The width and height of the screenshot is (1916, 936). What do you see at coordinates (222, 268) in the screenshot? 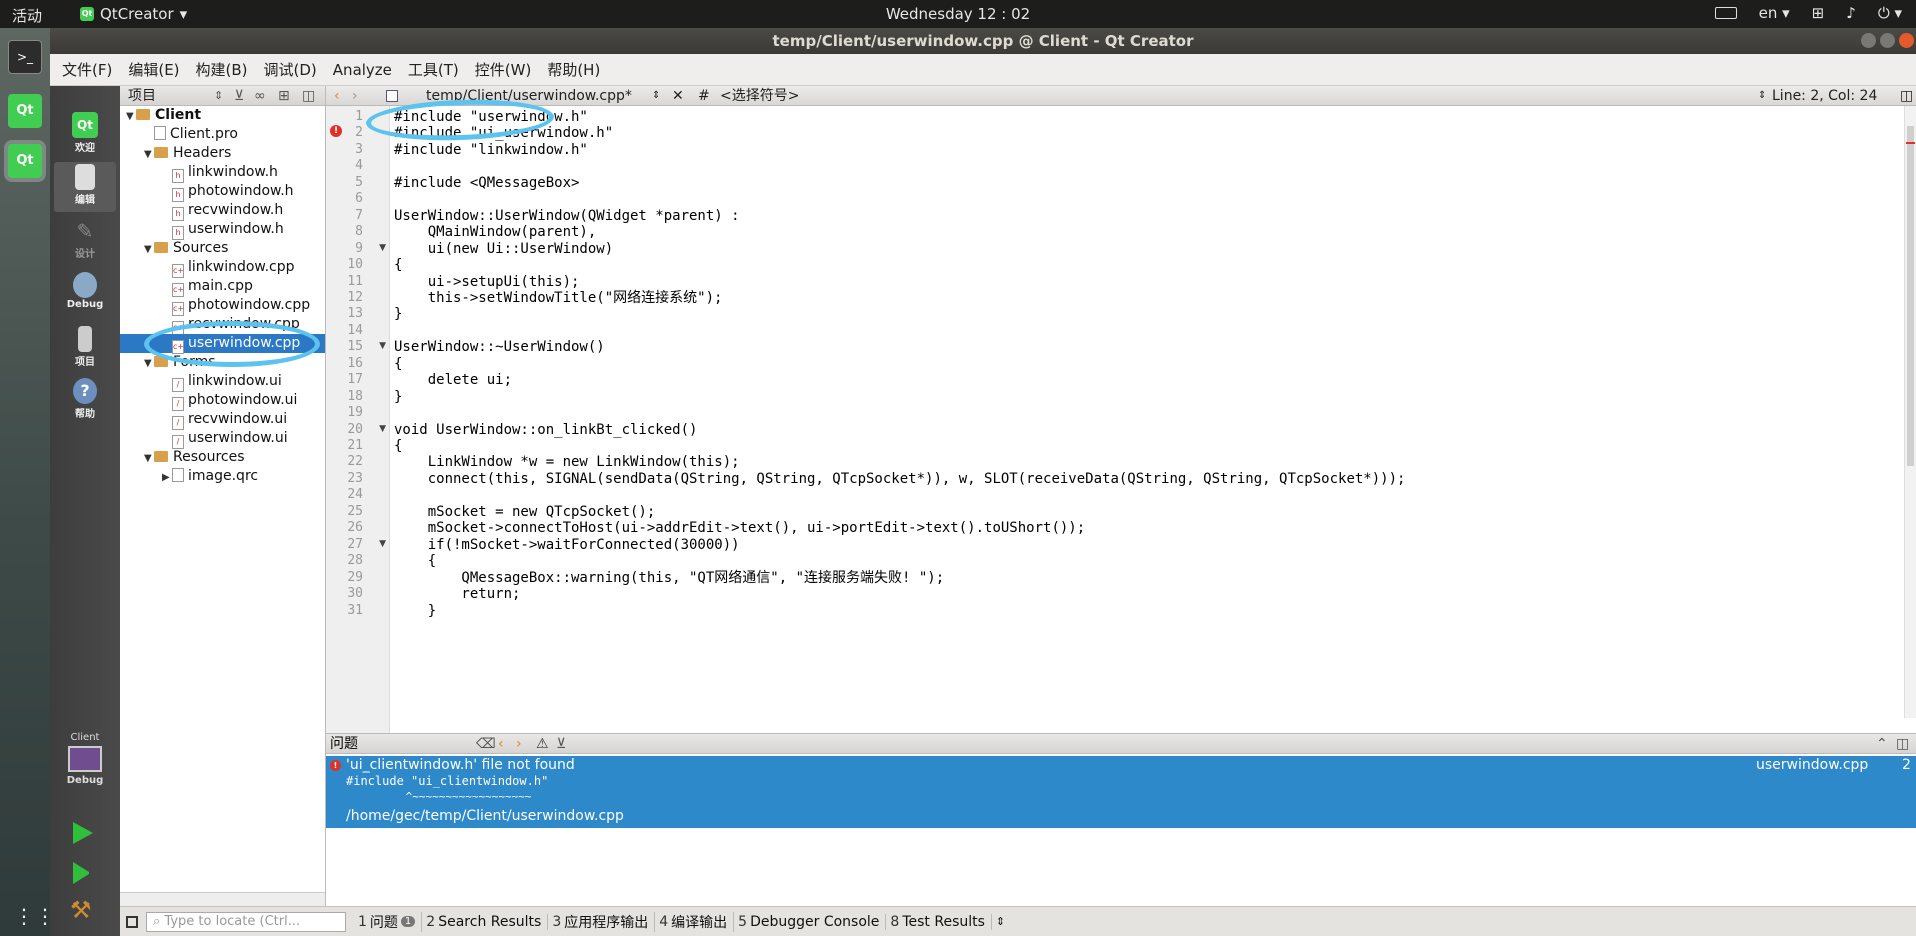
I see `tree-item: c+ linkwindow.cpp` at bounding box center [222, 268].